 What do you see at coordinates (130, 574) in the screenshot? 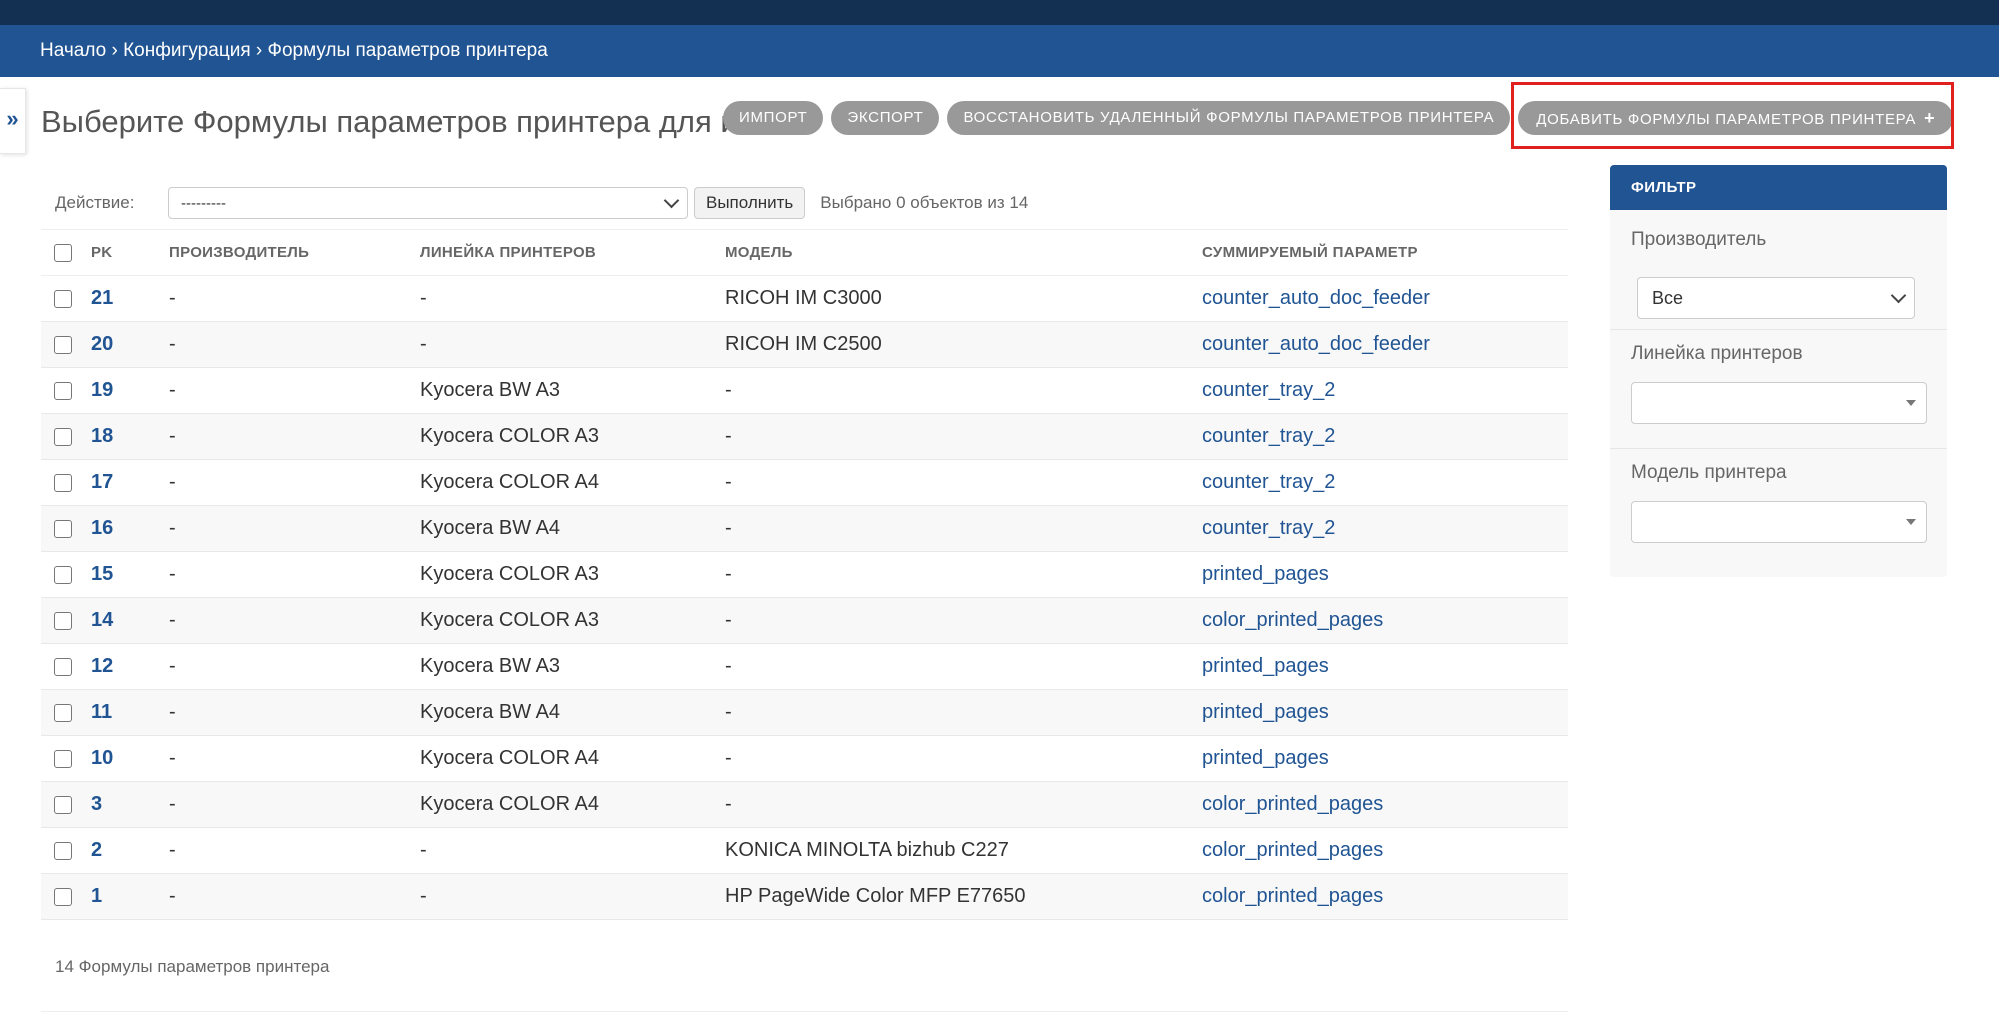
I see `pk-cell: 15` at bounding box center [130, 574].